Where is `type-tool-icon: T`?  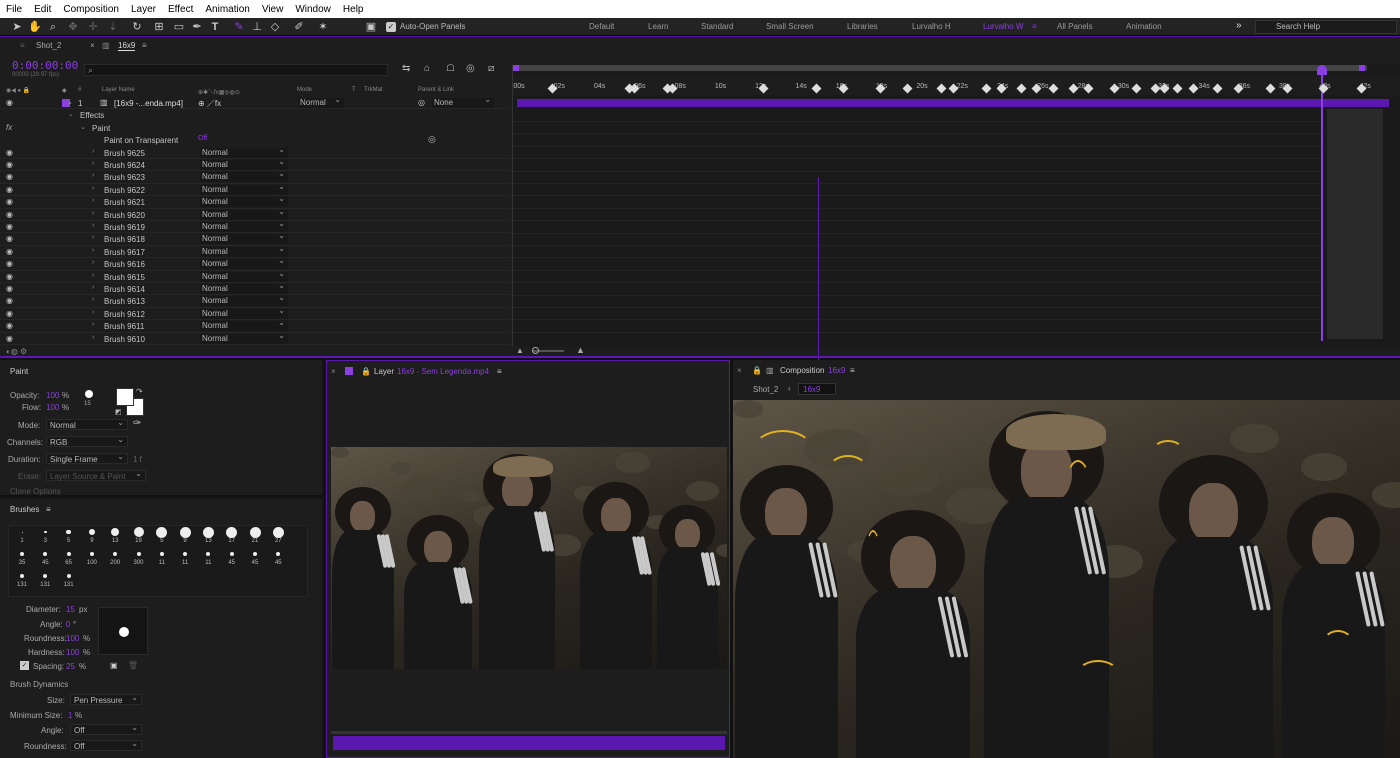 type-tool-icon: T is located at coordinates (215, 27).